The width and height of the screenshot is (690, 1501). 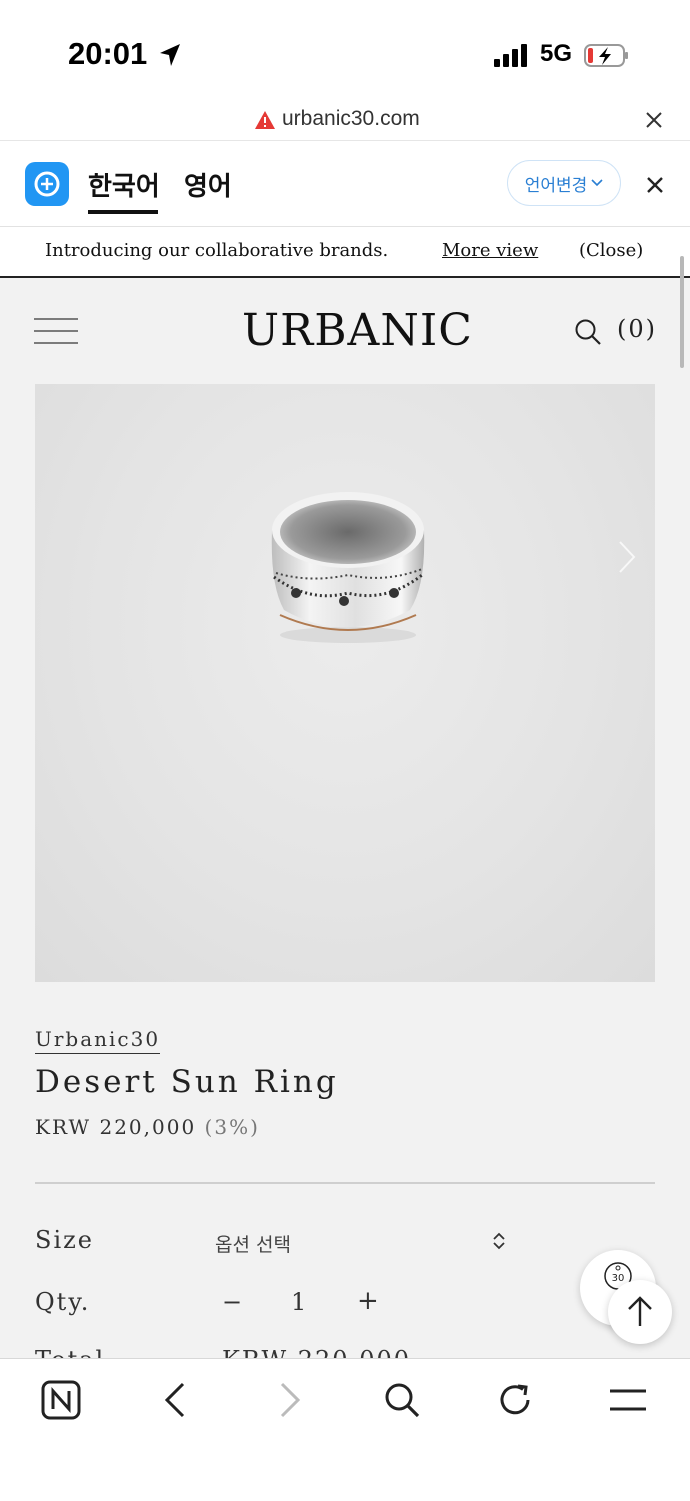 What do you see at coordinates (187, 1082) in the screenshot?
I see `product-title: Desert Sun Ring` at bounding box center [187, 1082].